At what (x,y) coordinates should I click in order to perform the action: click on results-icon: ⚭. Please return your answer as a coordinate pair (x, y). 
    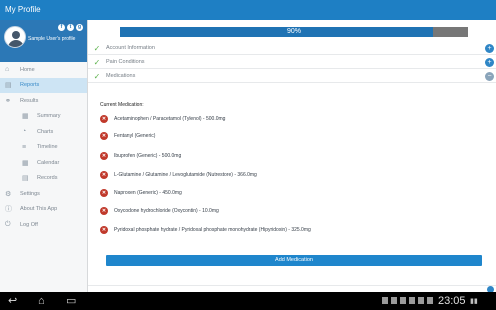
    Looking at the image, I should click on (8, 101).